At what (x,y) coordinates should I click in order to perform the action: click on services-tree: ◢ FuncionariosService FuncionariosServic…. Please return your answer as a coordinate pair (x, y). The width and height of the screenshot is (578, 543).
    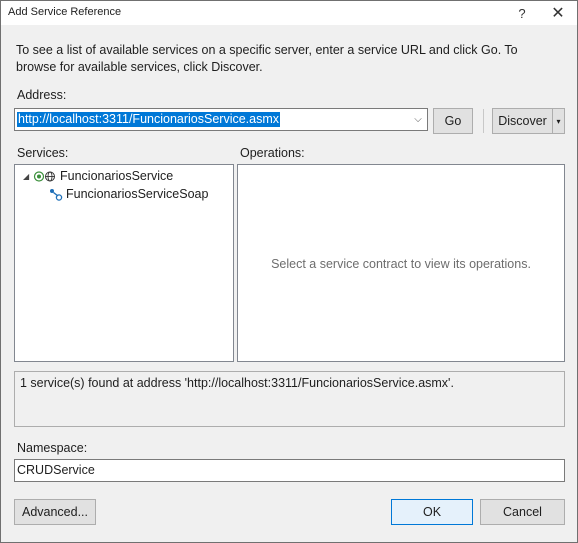
    Looking at the image, I should click on (124, 263).